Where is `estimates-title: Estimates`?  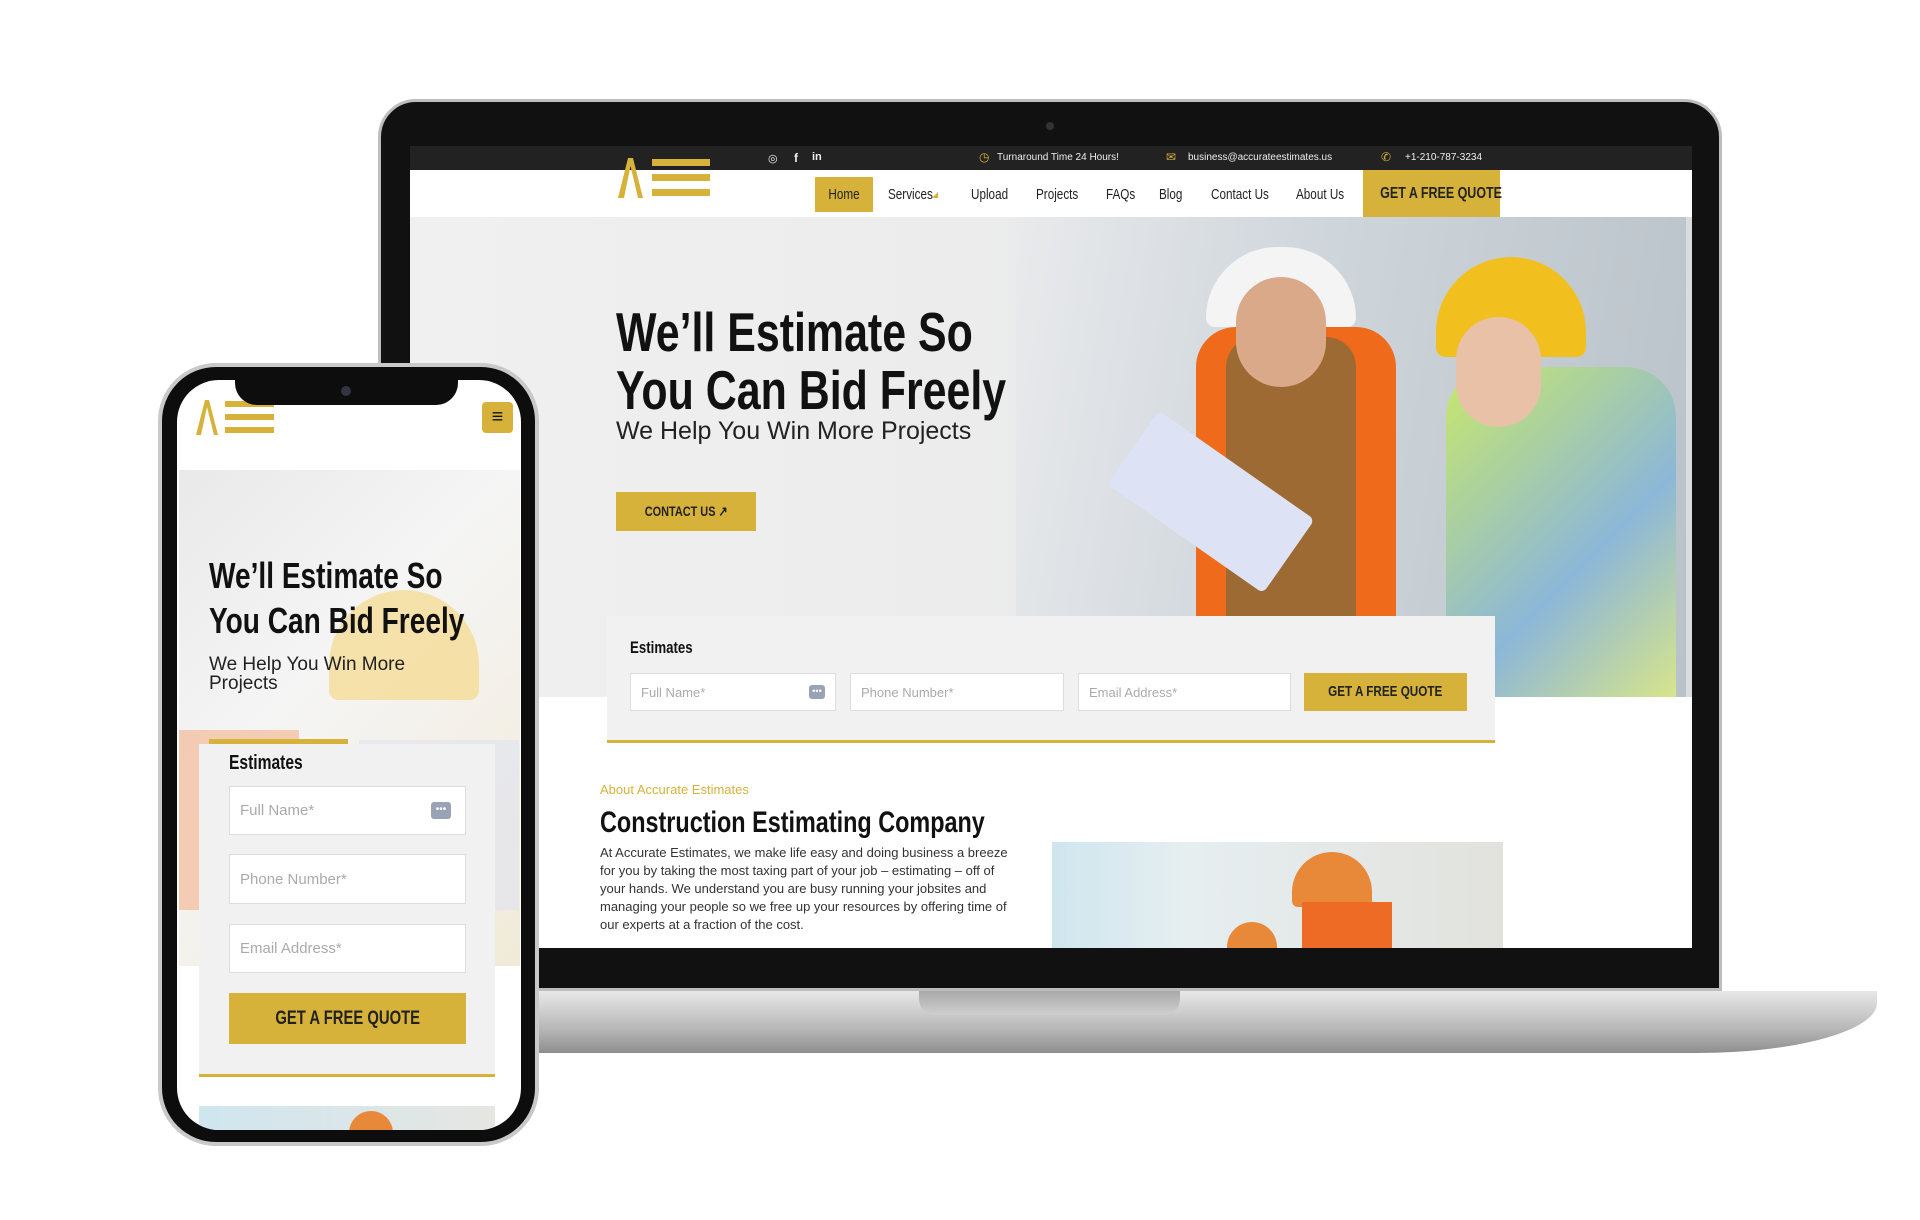
estimates-title: Estimates is located at coordinates (661, 647).